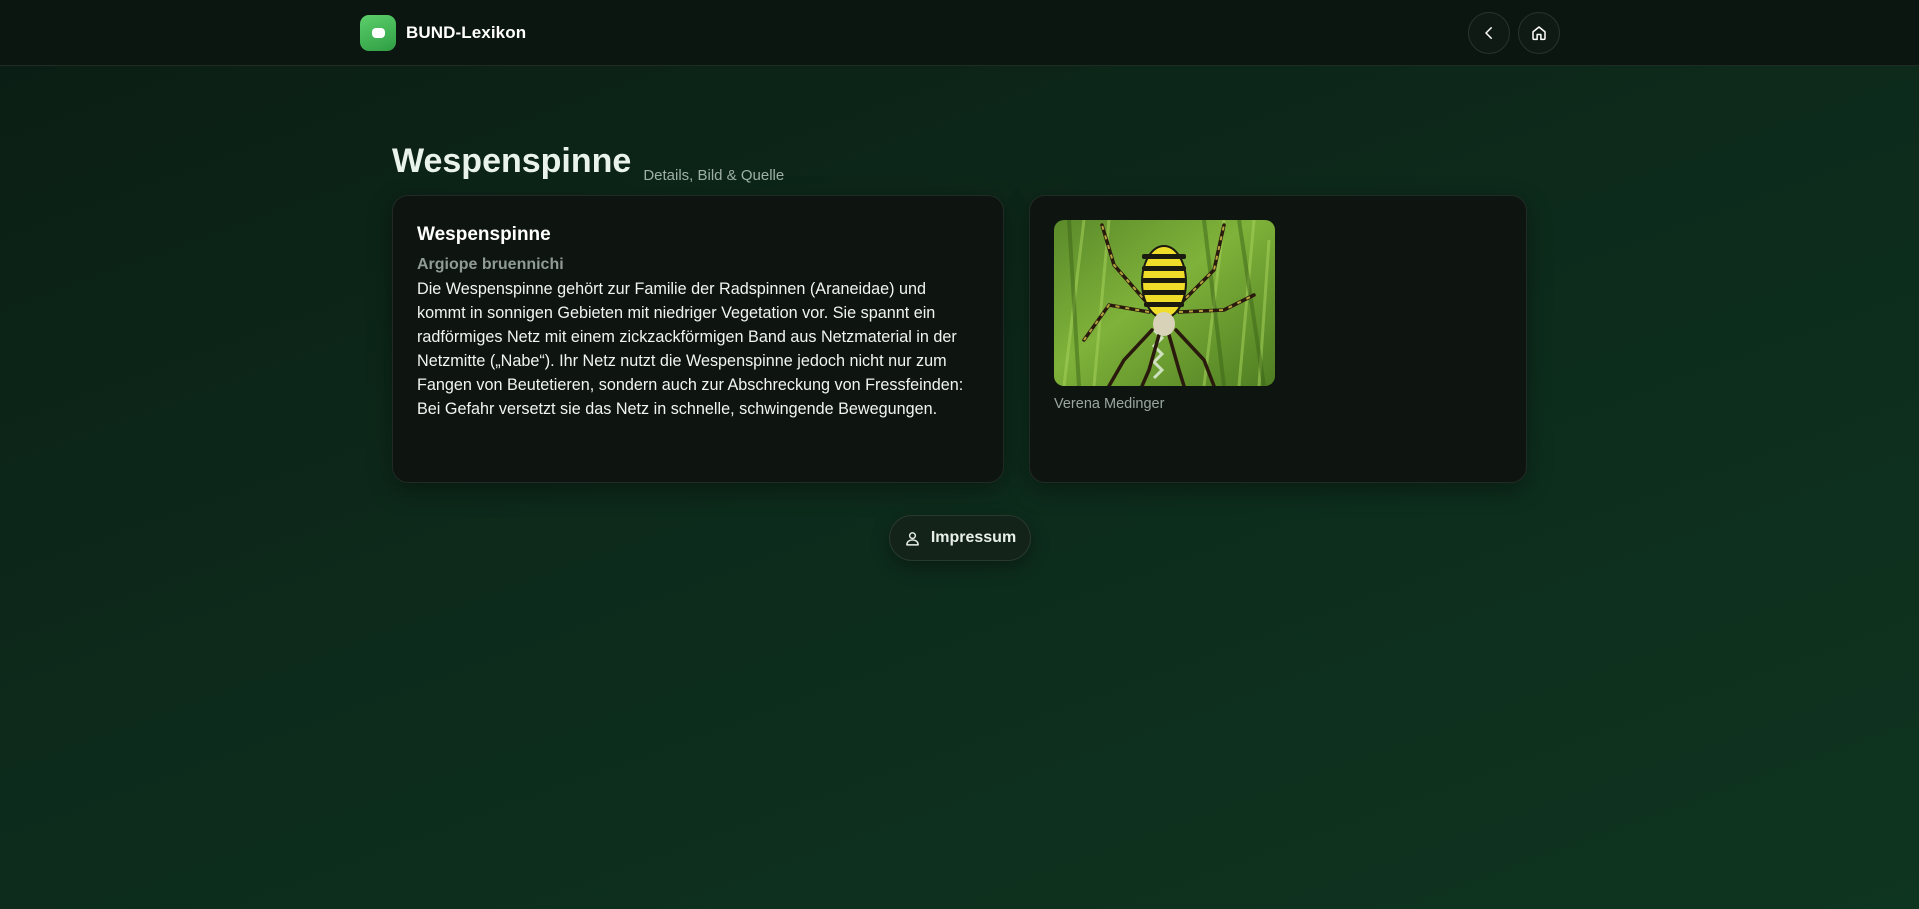 Image resolution: width=1919 pixels, height=909 pixels. Describe the element at coordinates (1164, 303) in the screenshot. I see `species-photo` at that location.